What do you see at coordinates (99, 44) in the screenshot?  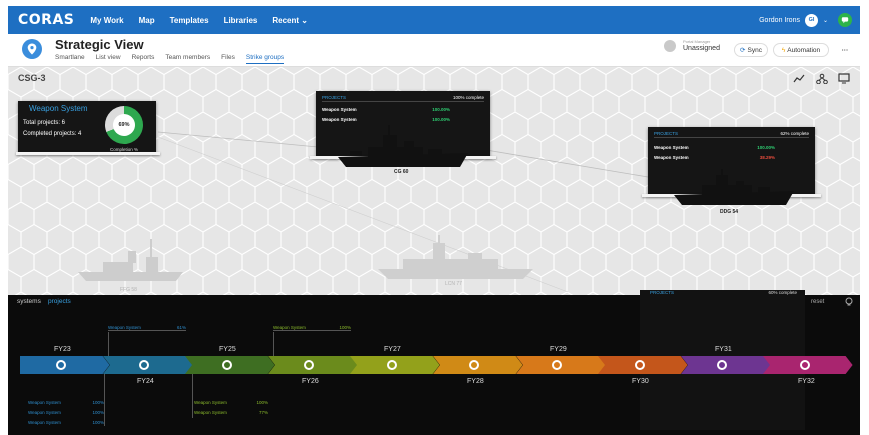 I see `page-title: Strategic View` at bounding box center [99, 44].